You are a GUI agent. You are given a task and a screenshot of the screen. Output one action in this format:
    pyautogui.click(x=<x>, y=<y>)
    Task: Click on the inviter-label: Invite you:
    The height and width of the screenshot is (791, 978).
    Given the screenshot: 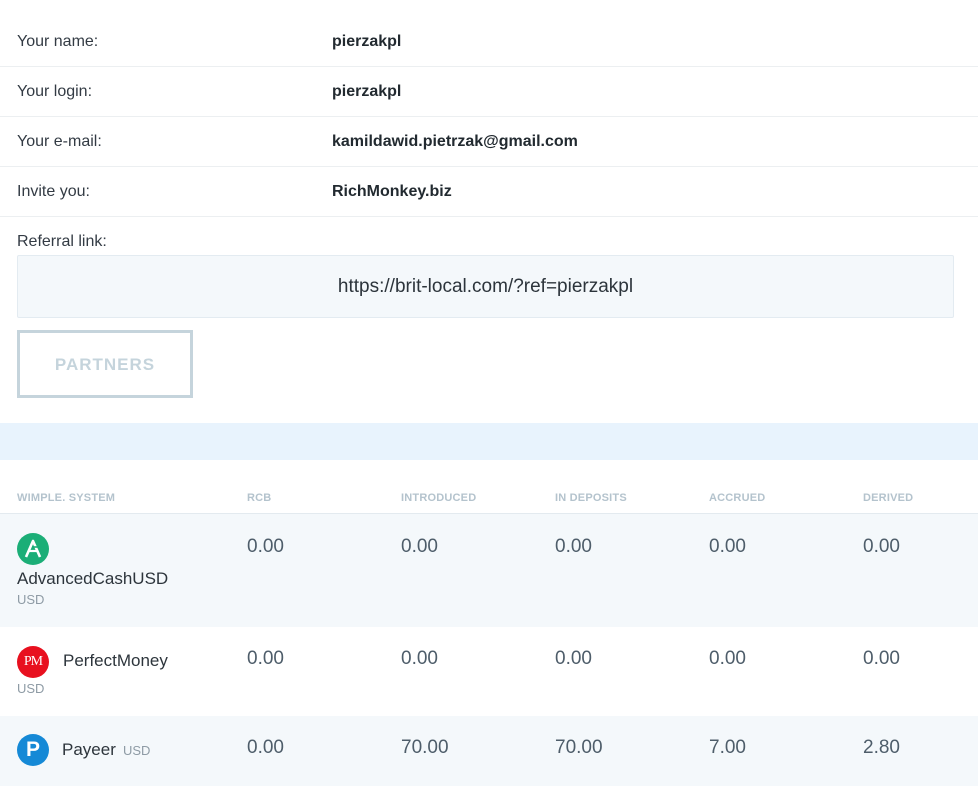 What is the action you would take?
    pyautogui.click(x=53, y=191)
    